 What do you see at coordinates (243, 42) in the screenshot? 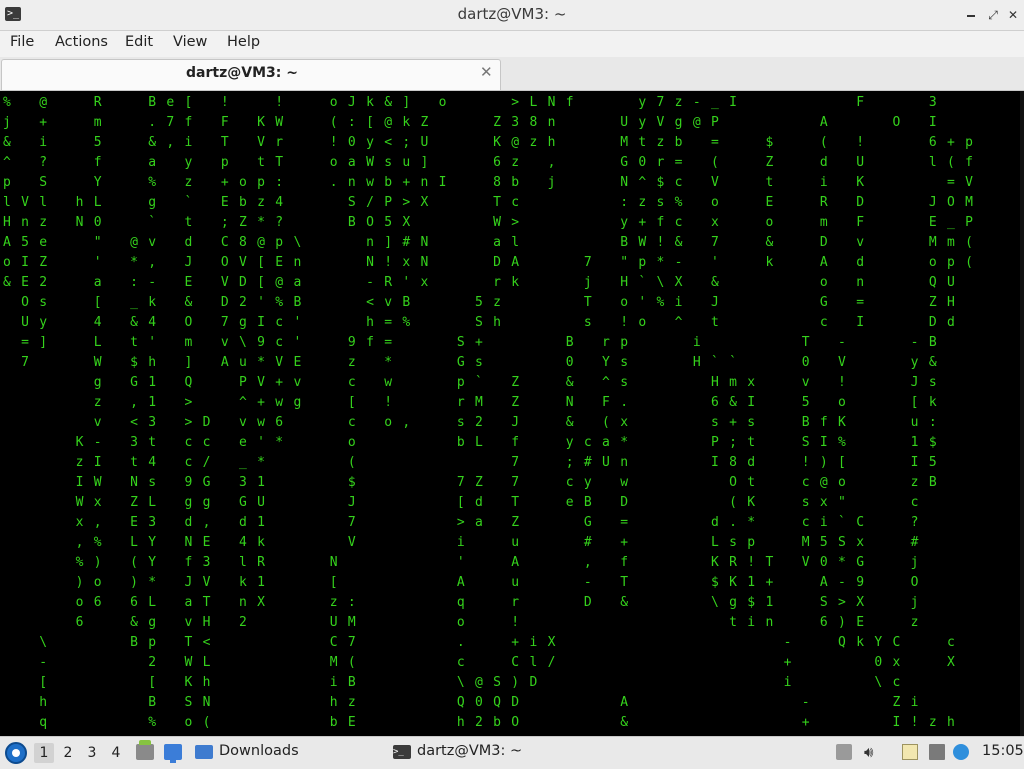
I see `menu-help: Help` at bounding box center [243, 42].